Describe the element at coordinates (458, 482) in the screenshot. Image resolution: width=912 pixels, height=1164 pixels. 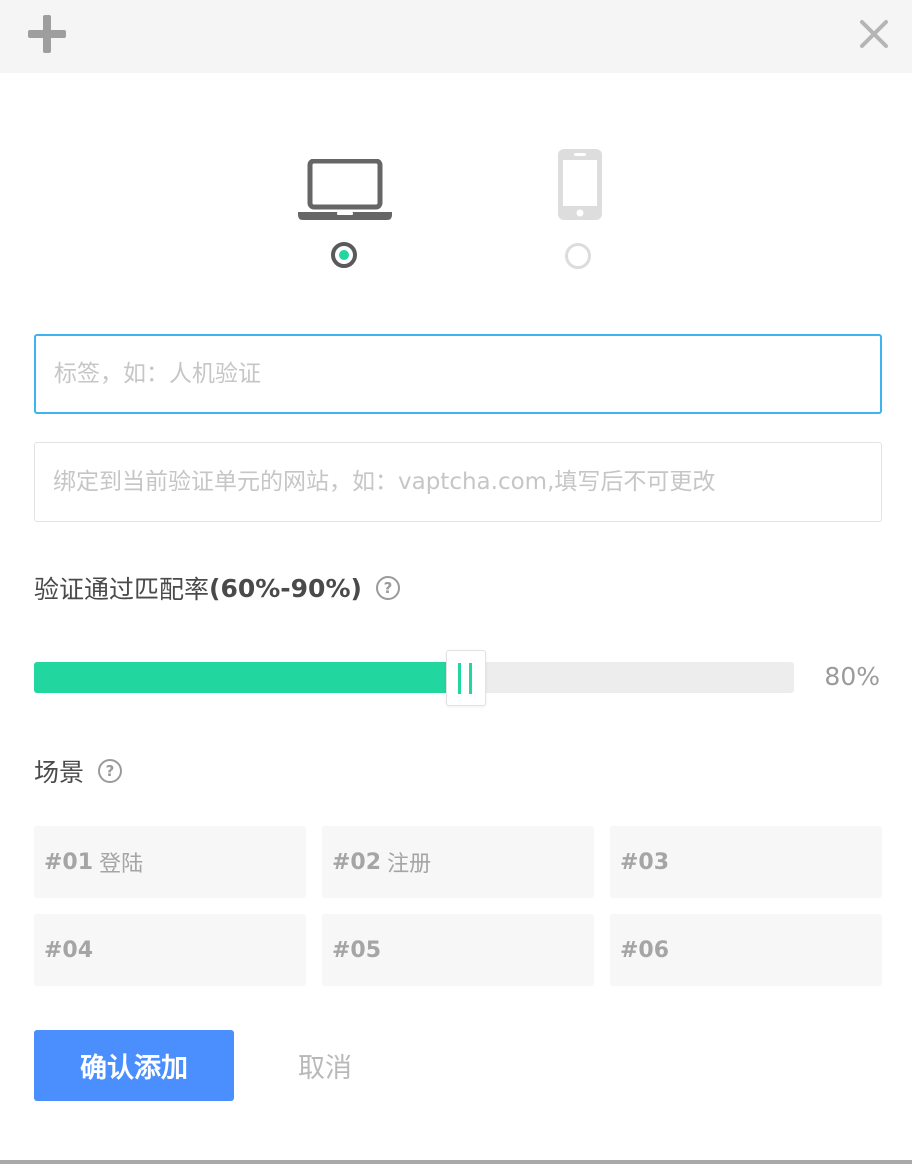
I see `website-input` at that location.